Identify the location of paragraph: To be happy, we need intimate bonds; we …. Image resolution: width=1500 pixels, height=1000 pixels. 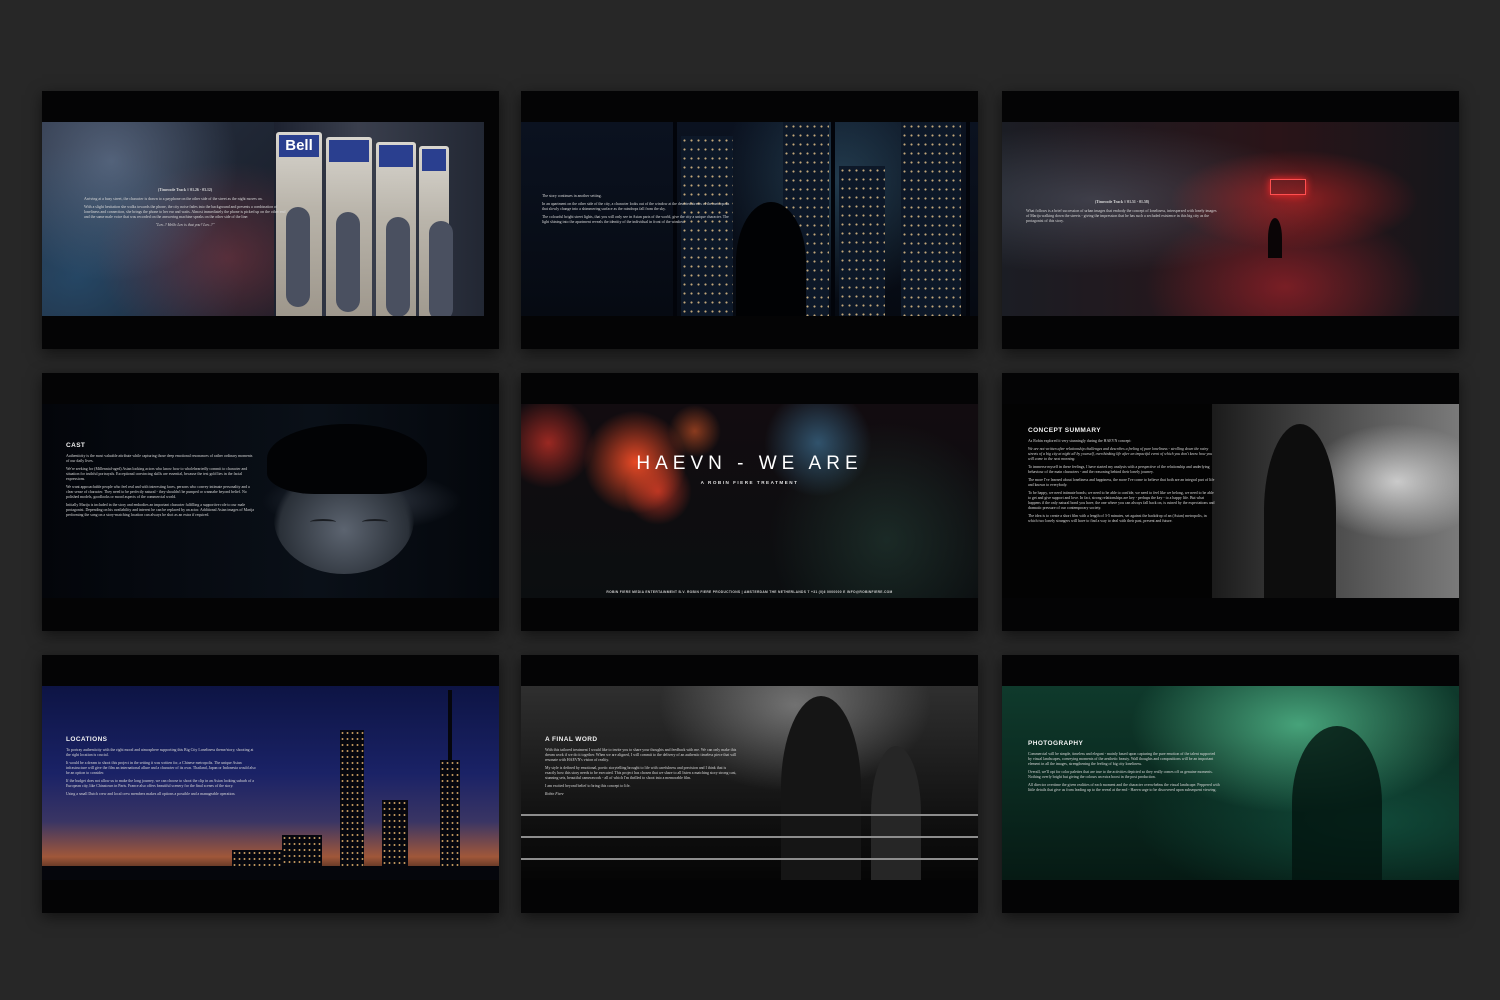
(1121, 500).